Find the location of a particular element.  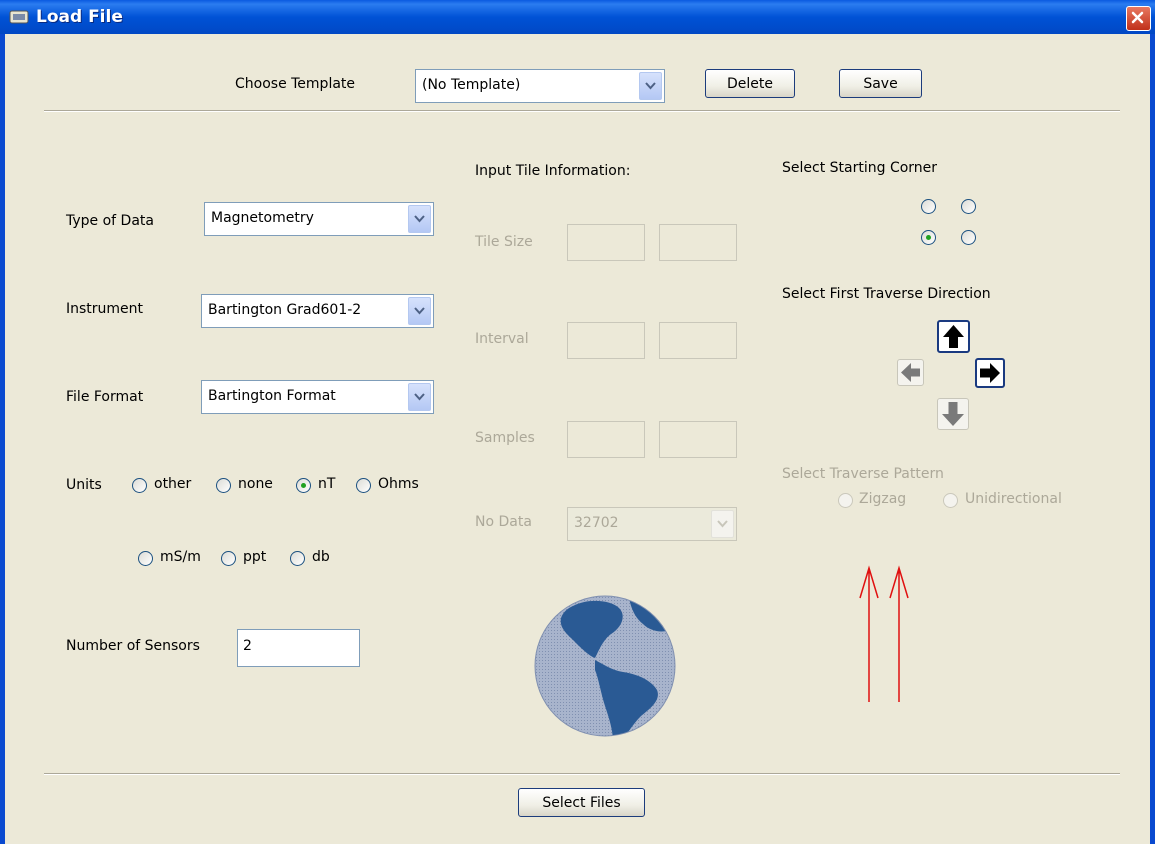

arrow-up-icon is located at coordinates (953, 336).